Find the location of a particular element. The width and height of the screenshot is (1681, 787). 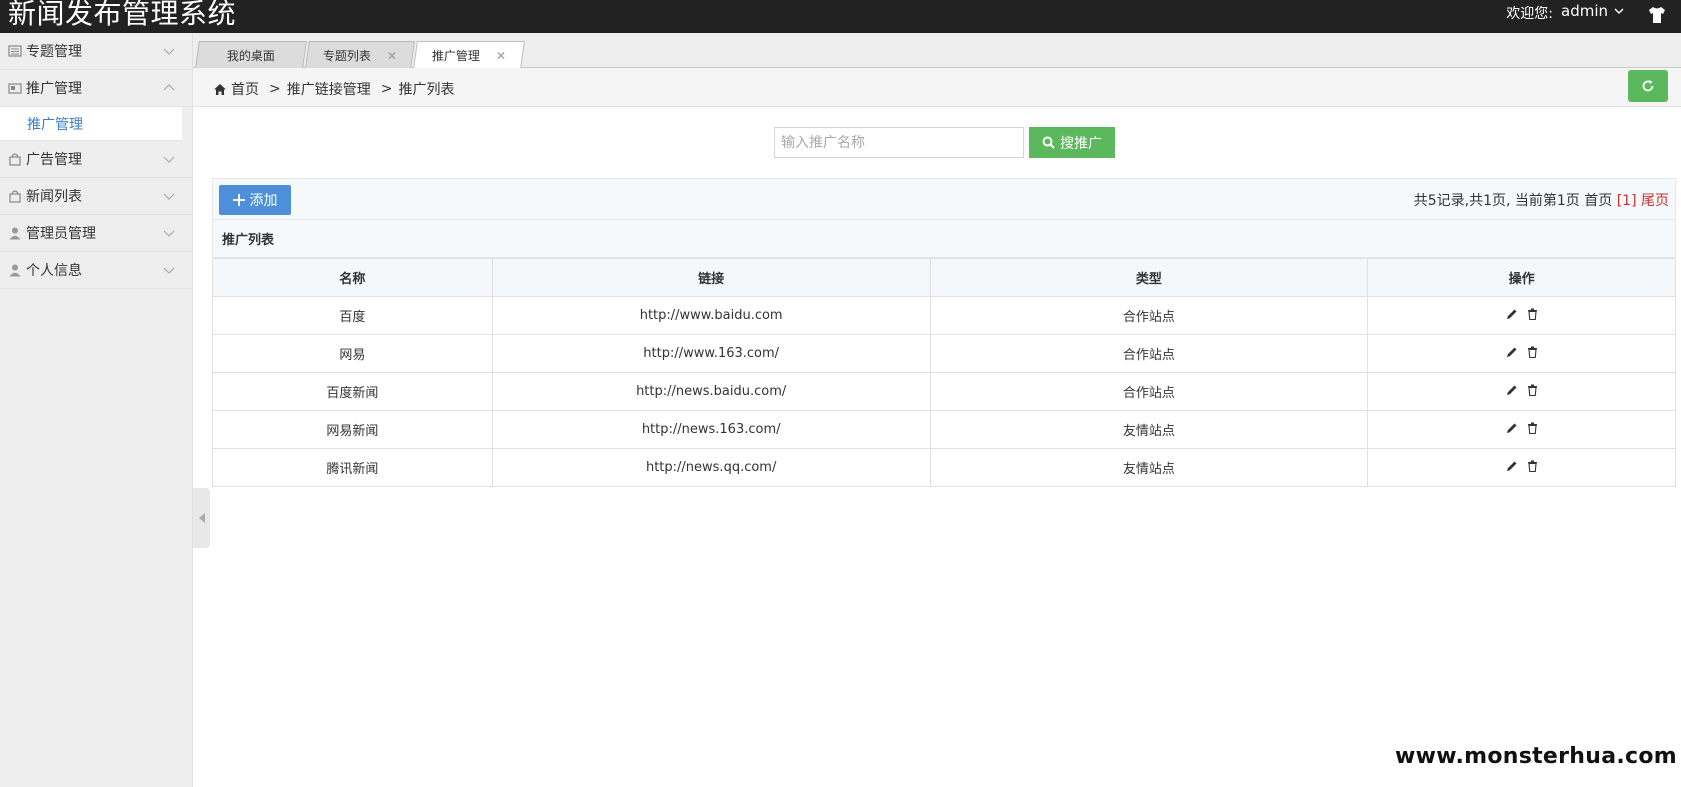

pager: 共5记录,共1页, 当前第1页 首页 [1] 尾页 is located at coordinates (1541, 200).